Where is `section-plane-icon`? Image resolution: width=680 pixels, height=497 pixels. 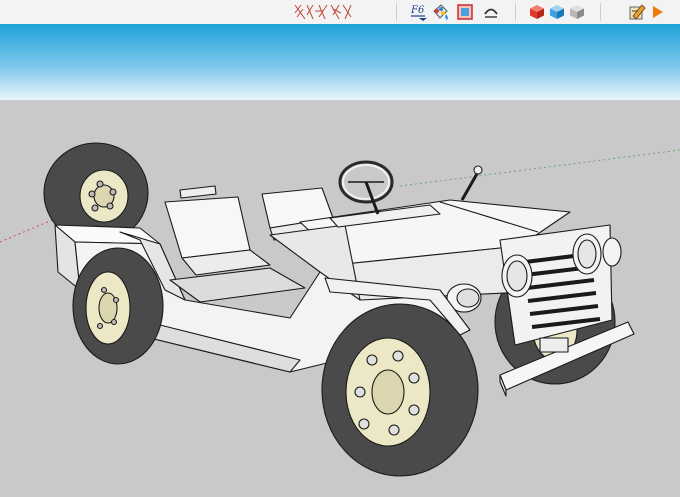 section-plane-icon is located at coordinates (465, 12).